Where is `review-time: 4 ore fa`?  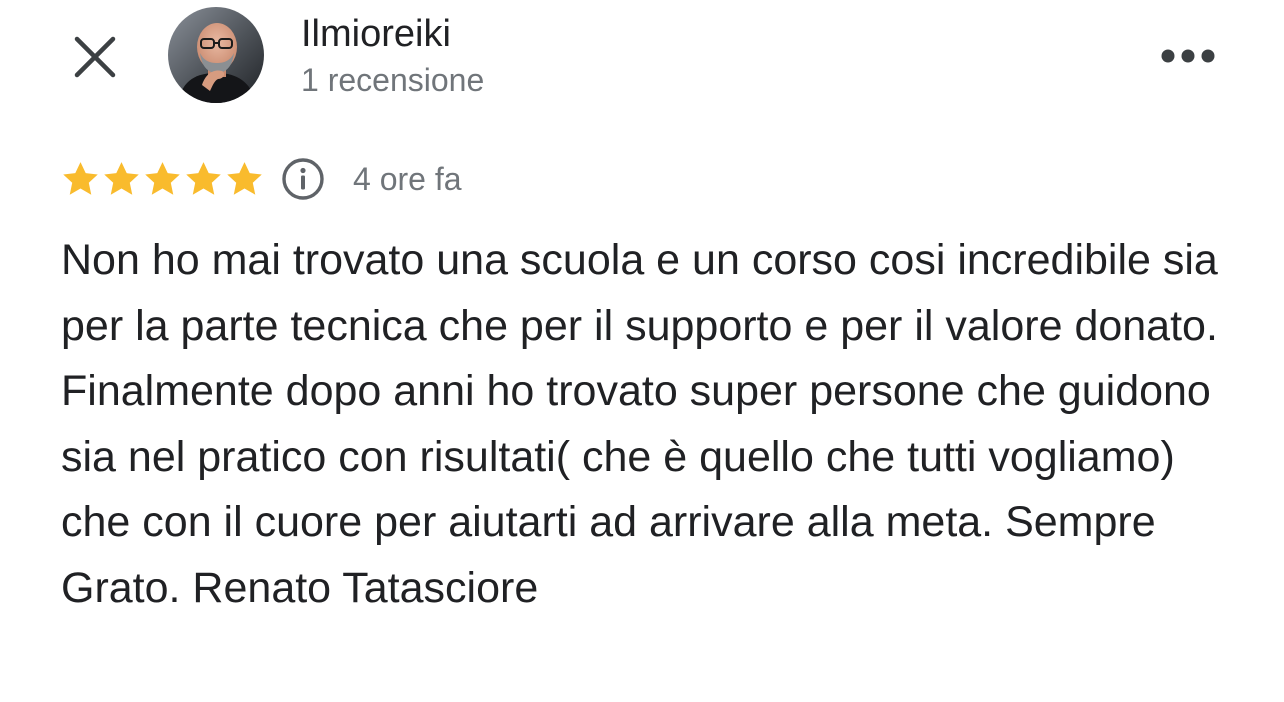
review-time: 4 ore fa is located at coordinates (407, 179).